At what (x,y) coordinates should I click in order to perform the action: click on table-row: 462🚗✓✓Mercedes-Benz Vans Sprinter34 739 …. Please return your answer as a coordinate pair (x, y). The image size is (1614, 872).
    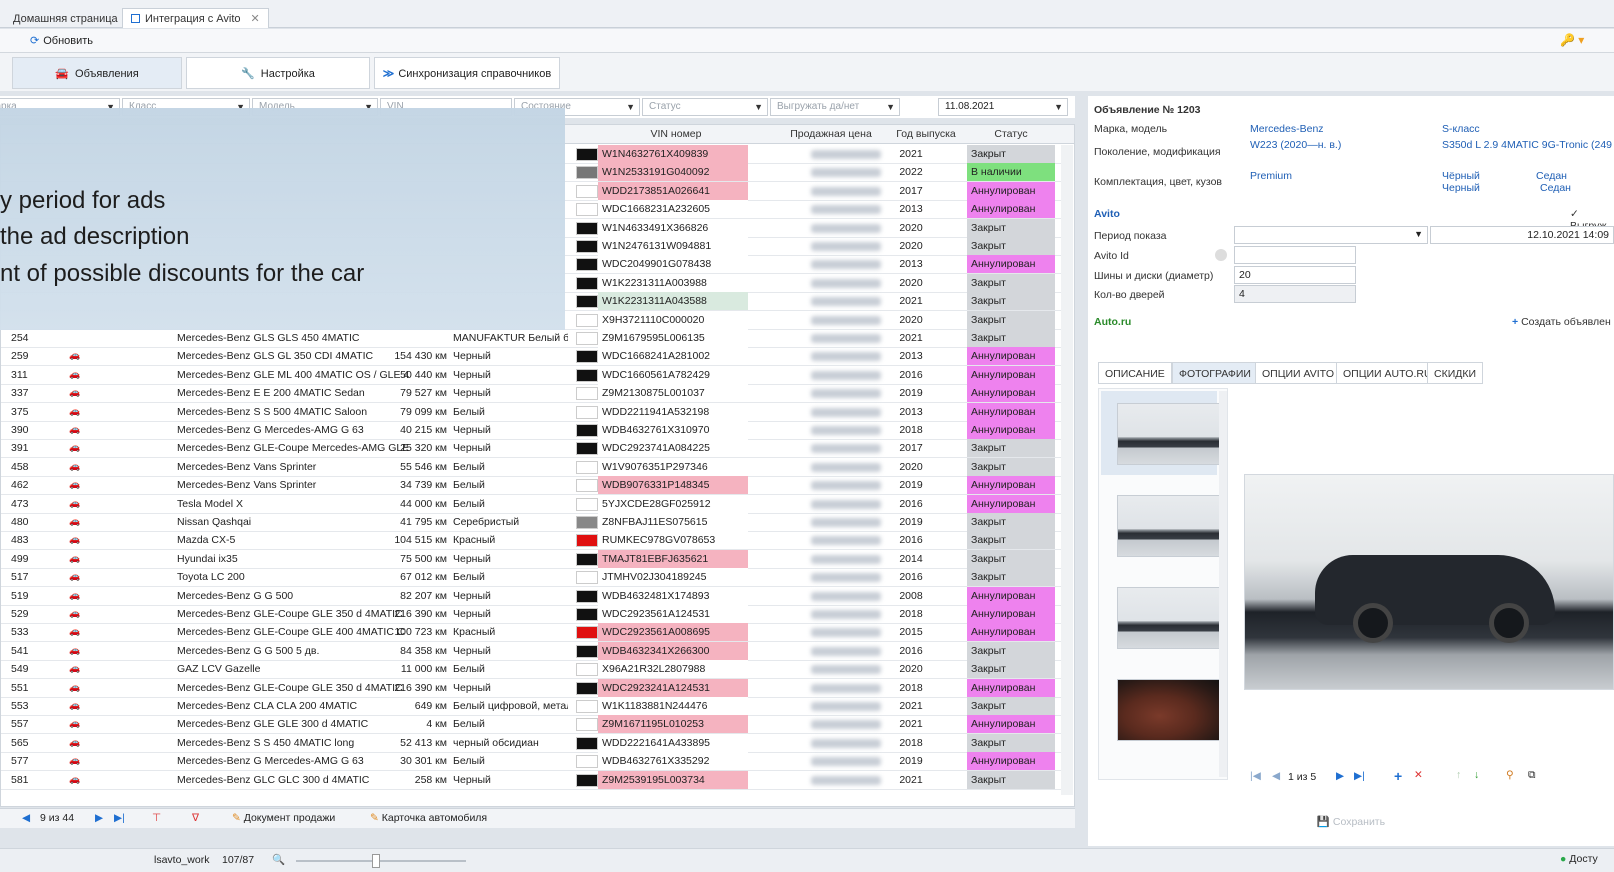
    Looking at the image, I should click on (531, 486).